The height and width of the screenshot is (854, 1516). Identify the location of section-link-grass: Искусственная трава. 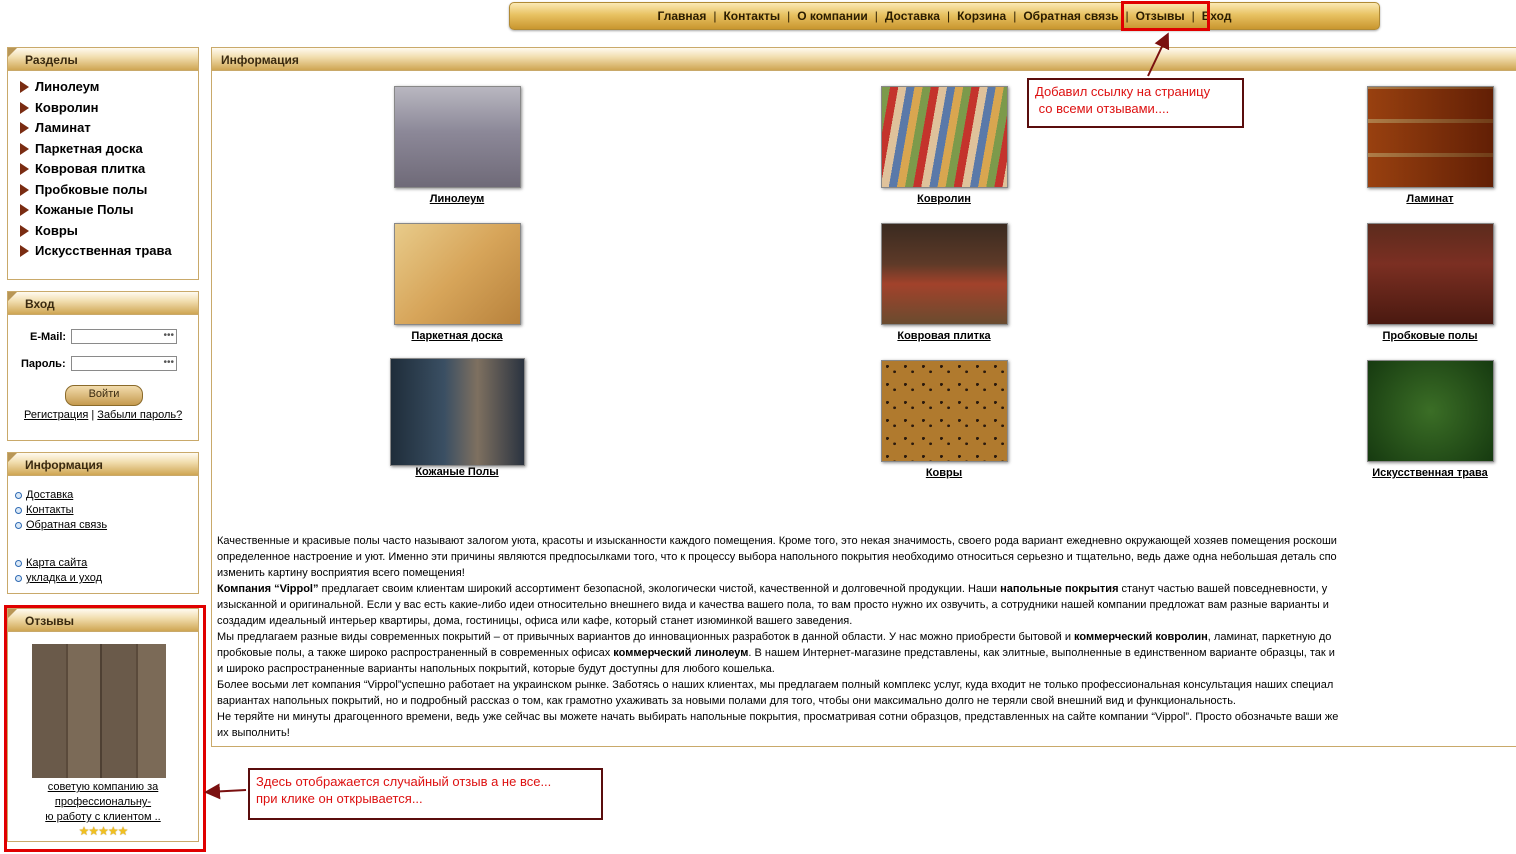
(103, 251).